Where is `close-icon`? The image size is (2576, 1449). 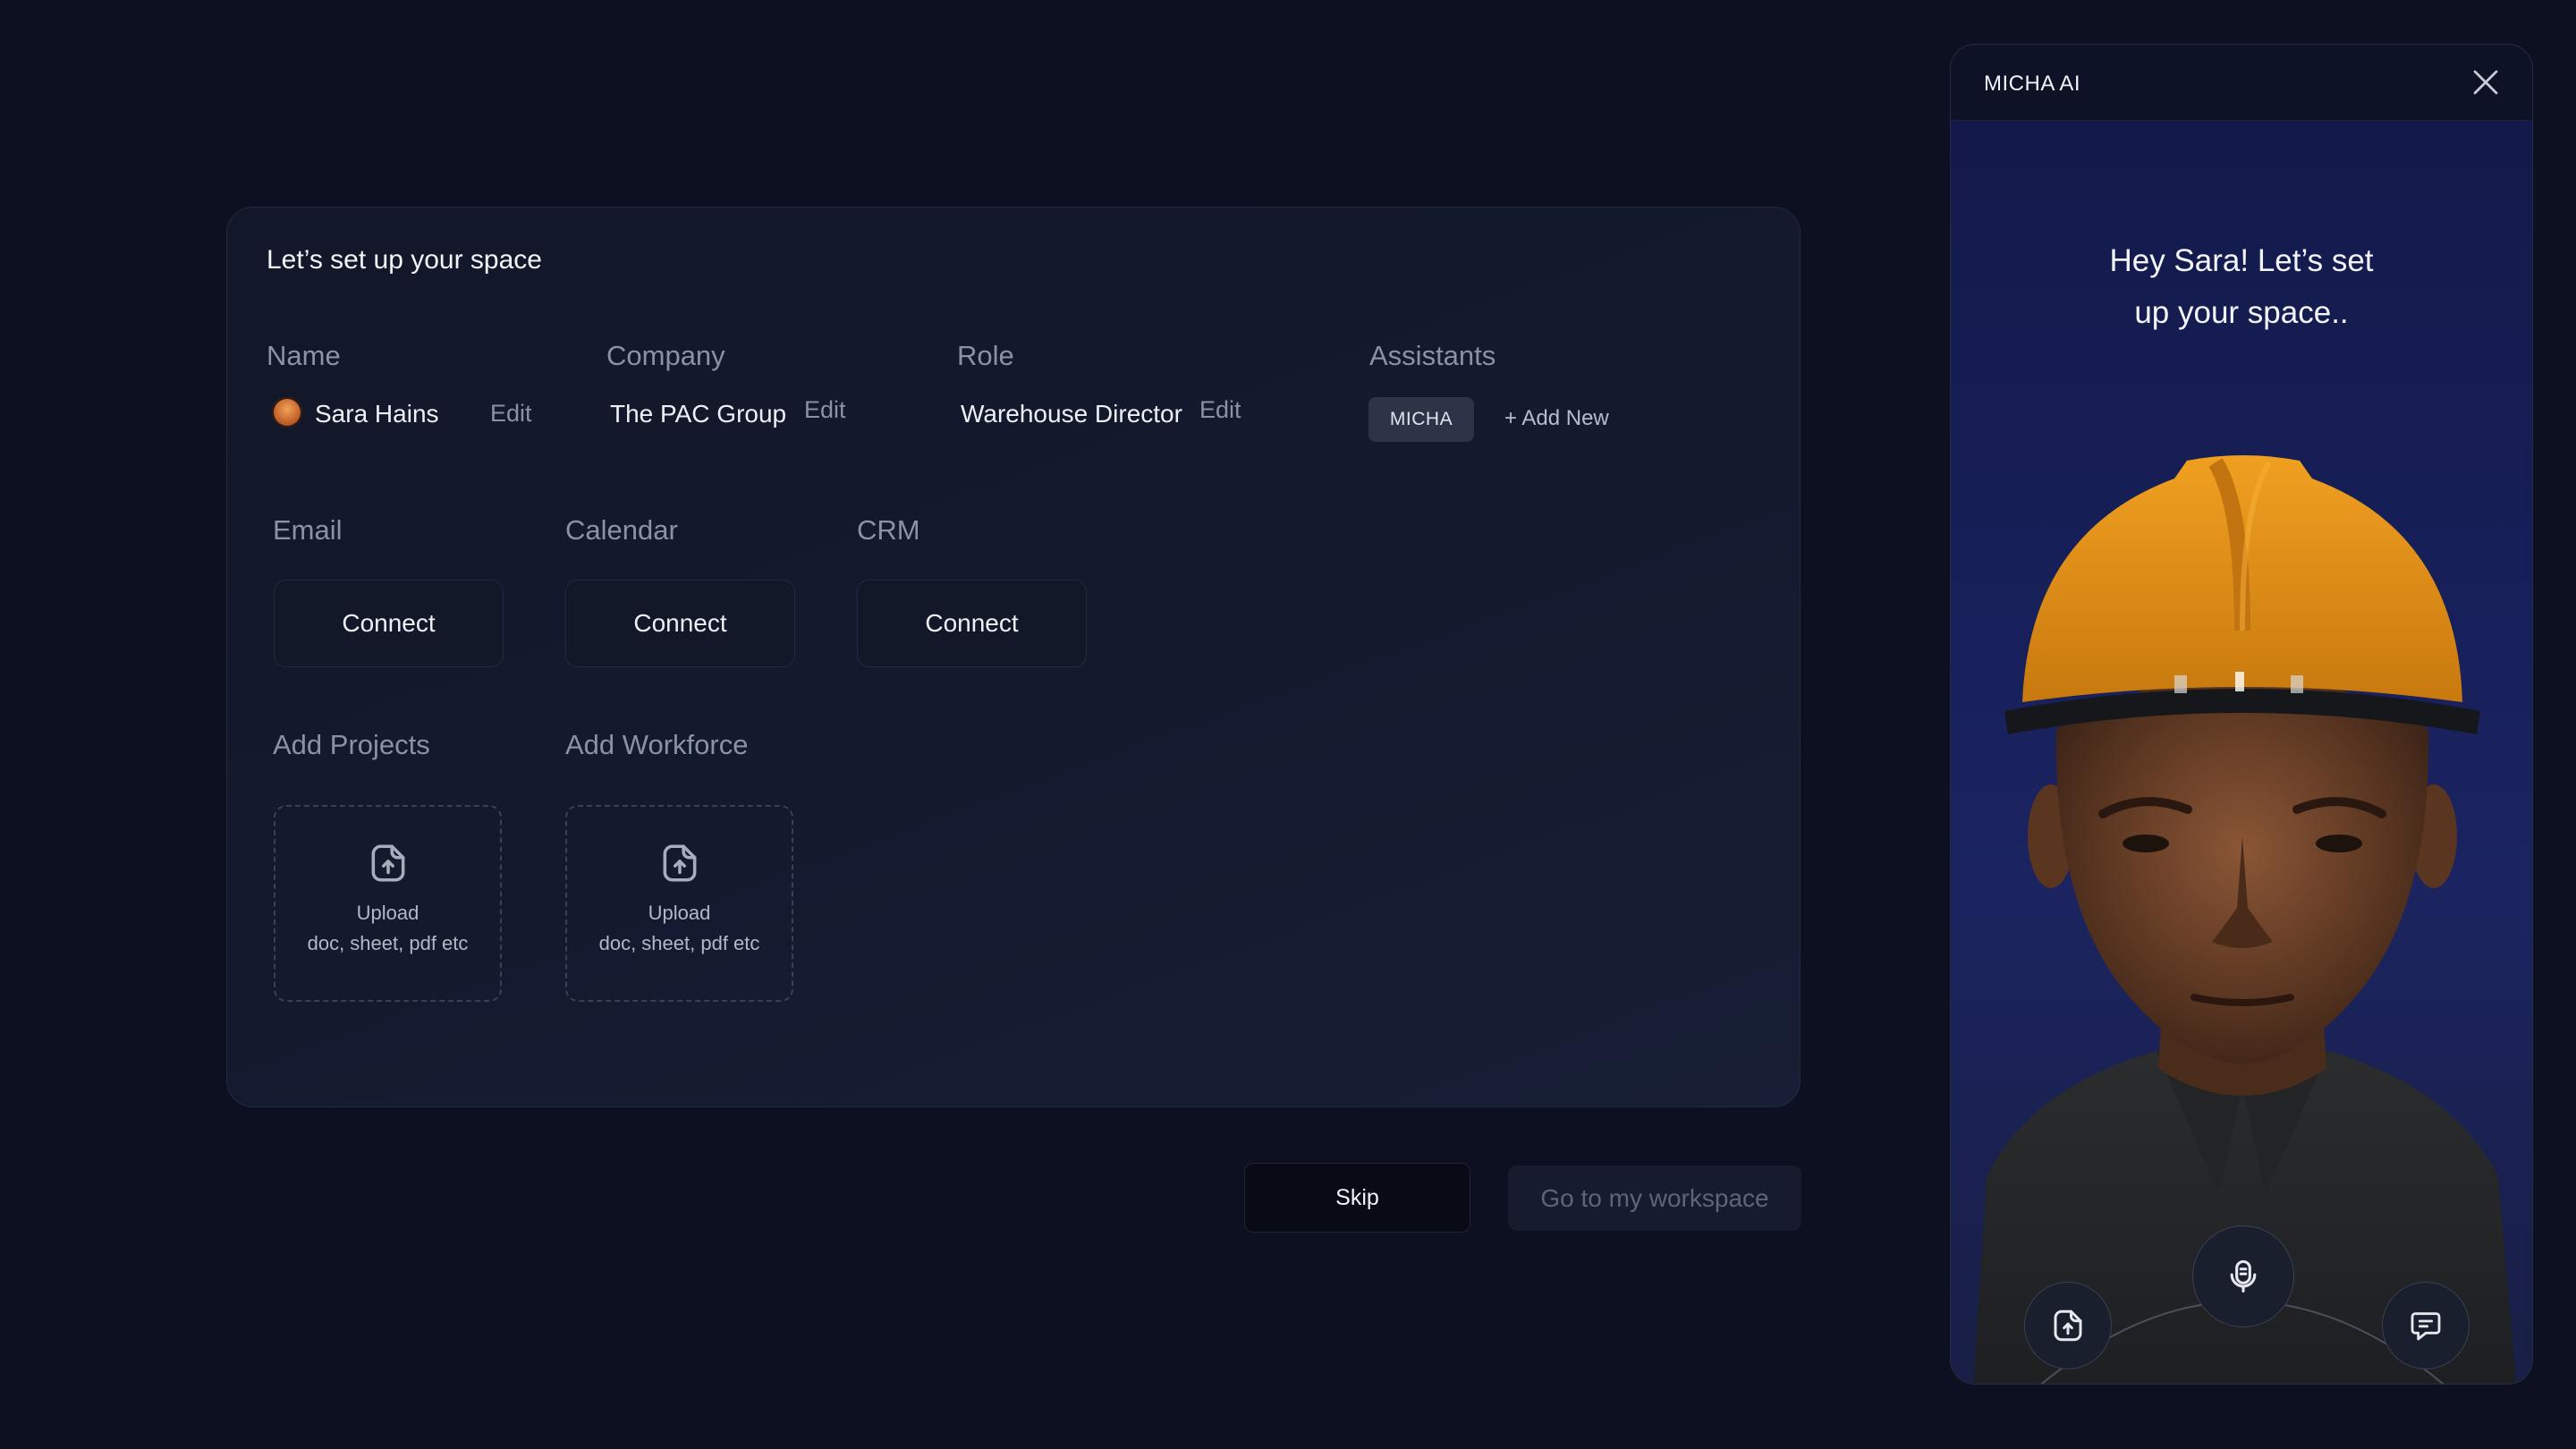
close-icon is located at coordinates (2486, 82).